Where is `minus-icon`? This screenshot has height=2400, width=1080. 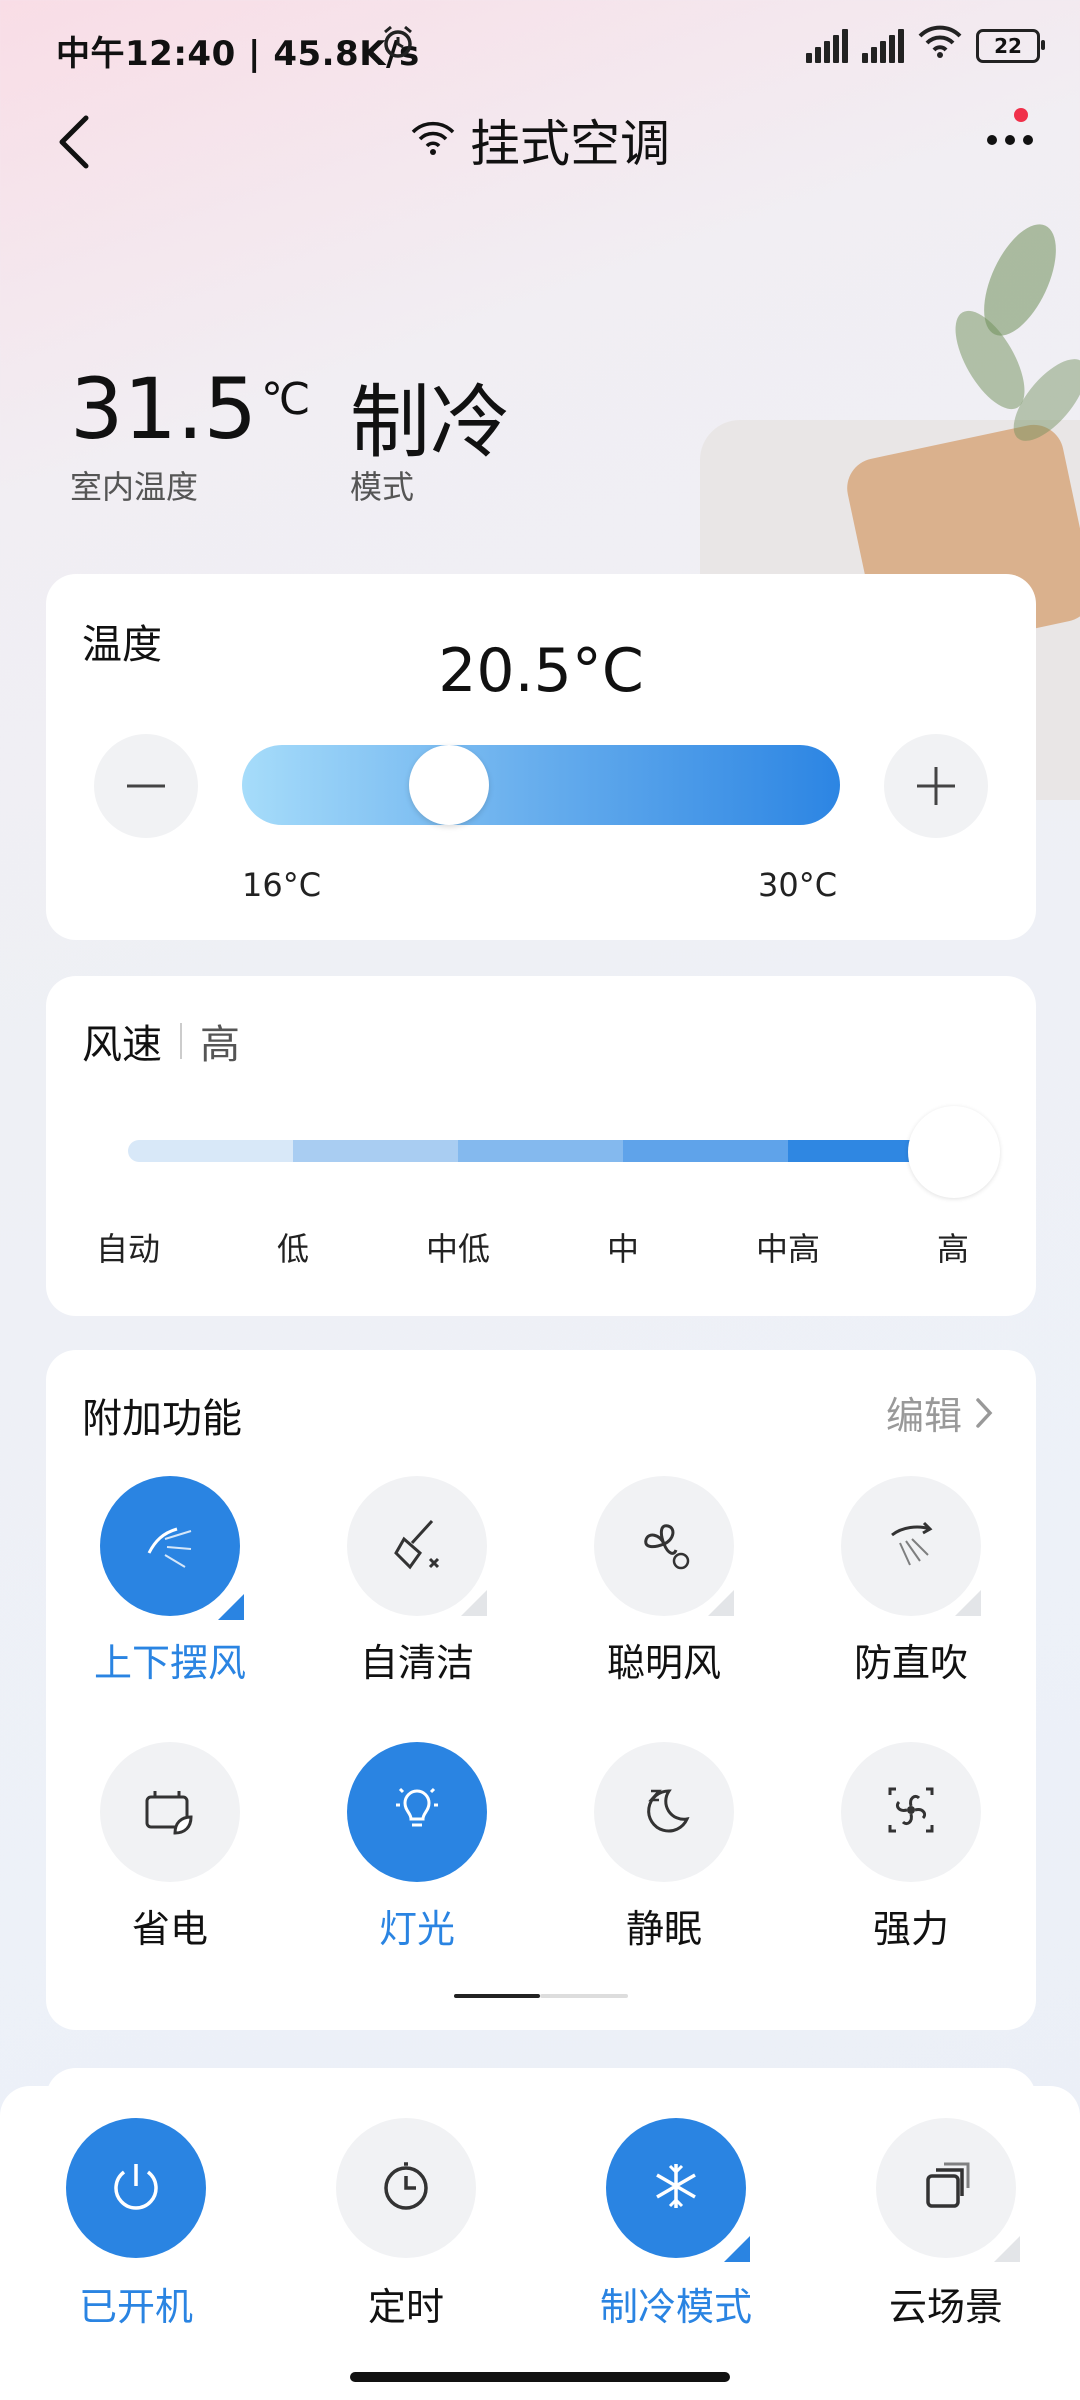
minus-icon is located at coordinates (146, 786).